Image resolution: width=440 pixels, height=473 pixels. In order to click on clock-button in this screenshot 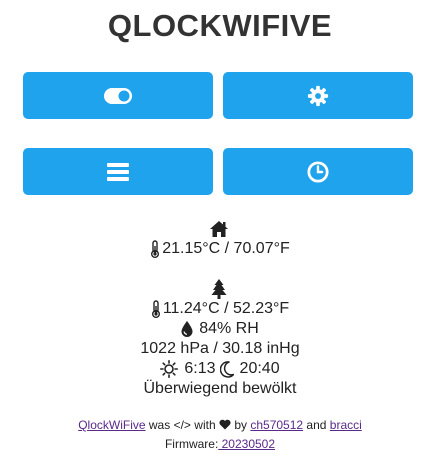, I will do `click(318, 171)`.